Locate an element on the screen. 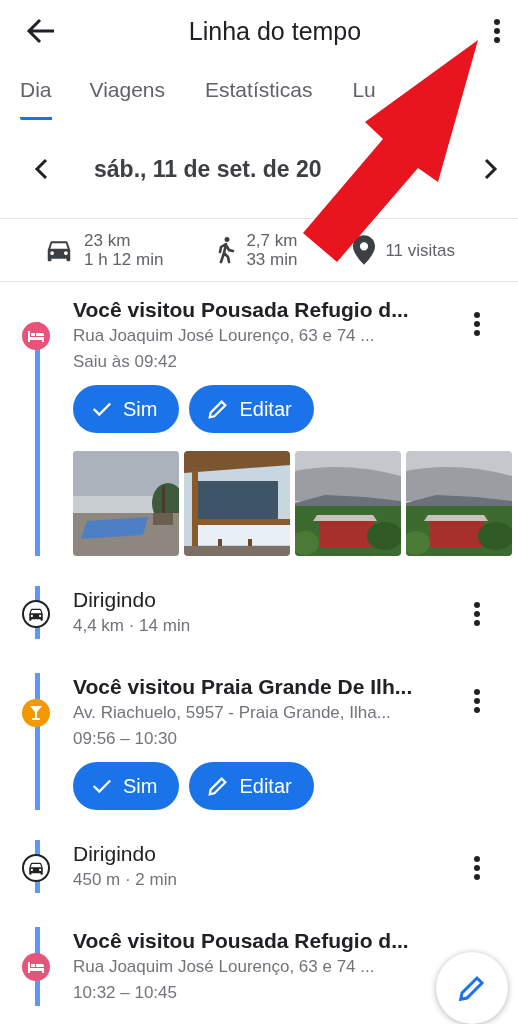  entry-detail: 4,4 km · 14 min is located at coordinates (132, 626).